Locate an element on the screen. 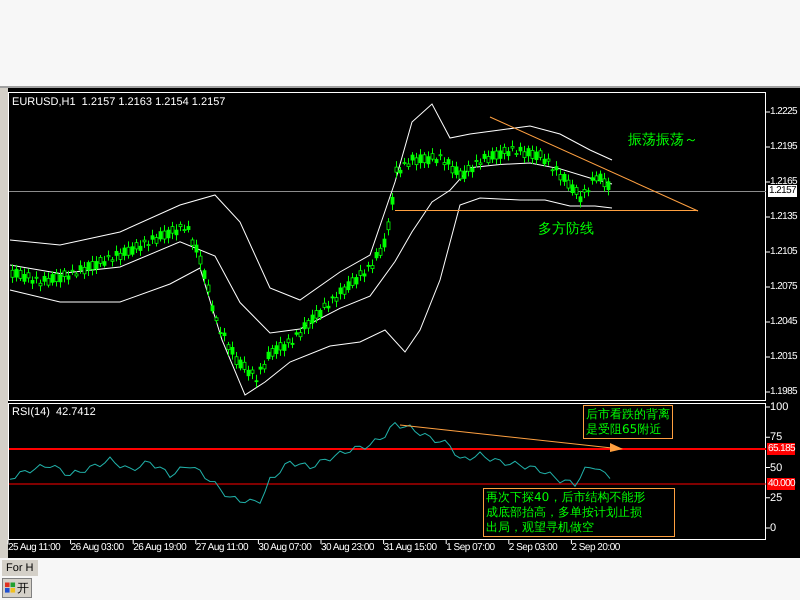  price-label: 1.2225 is located at coordinates (783, 112).